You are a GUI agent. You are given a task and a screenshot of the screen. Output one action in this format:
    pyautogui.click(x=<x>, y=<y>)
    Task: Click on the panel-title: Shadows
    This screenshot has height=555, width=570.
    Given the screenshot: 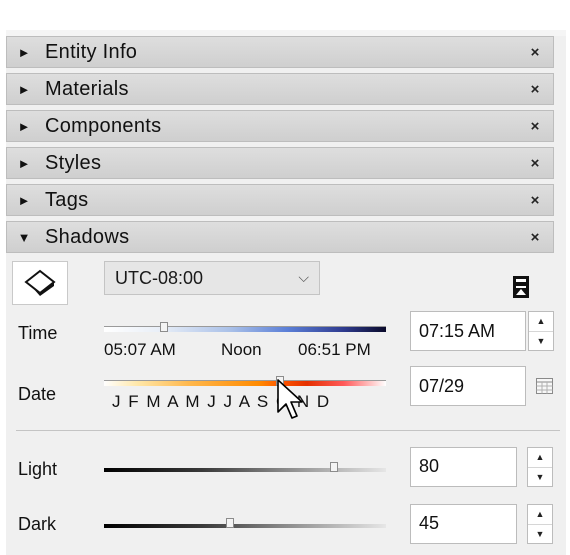 What is the action you would take?
    pyautogui.click(x=87, y=236)
    